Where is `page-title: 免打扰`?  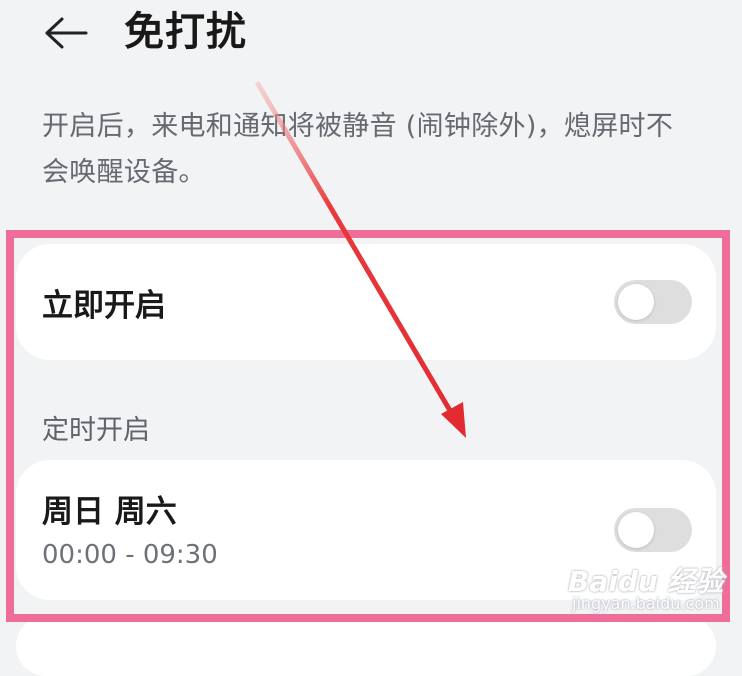 page-title: 免打扰 is located at coordinates (185, 32).